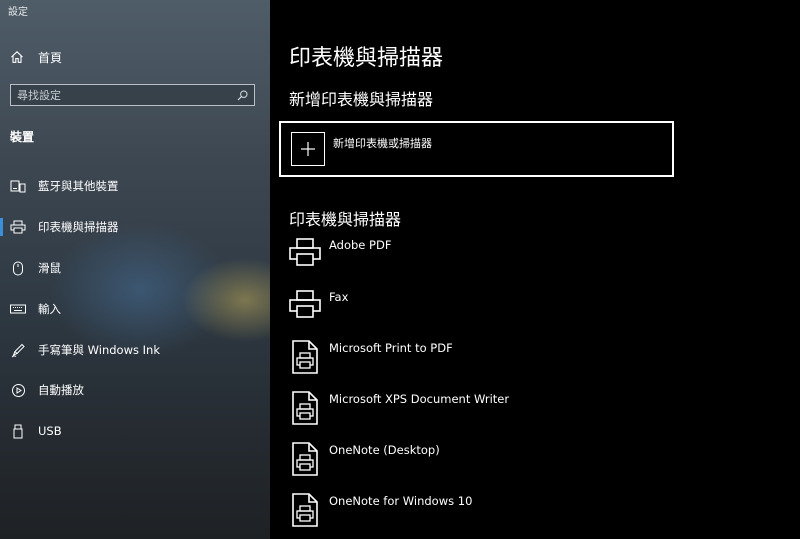 The width and height of the screenshot is (800, 539). What do you see at coordinates (527, 361) in the screenshot?
I see `printer-item-microsoft-print-to-pdf: Microsoft Print to PDF` at bounding box center [527, 361].